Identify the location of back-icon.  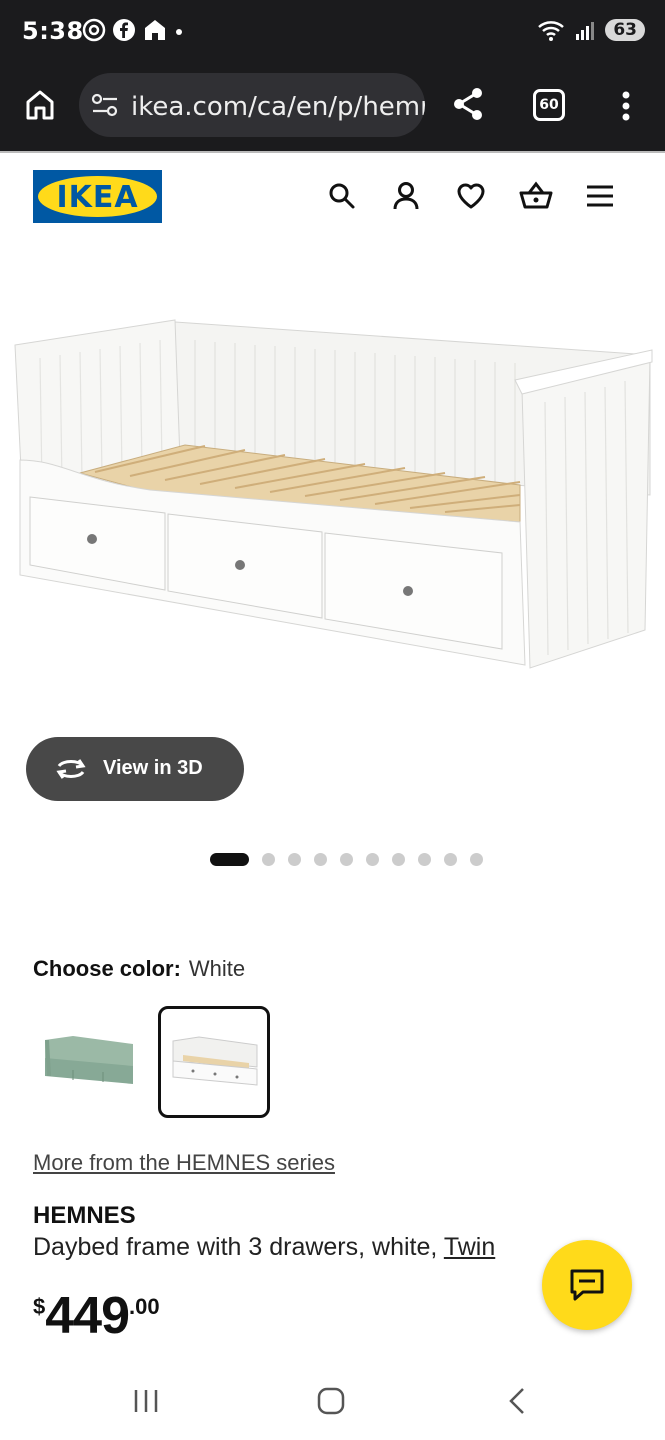
(517, 1401).